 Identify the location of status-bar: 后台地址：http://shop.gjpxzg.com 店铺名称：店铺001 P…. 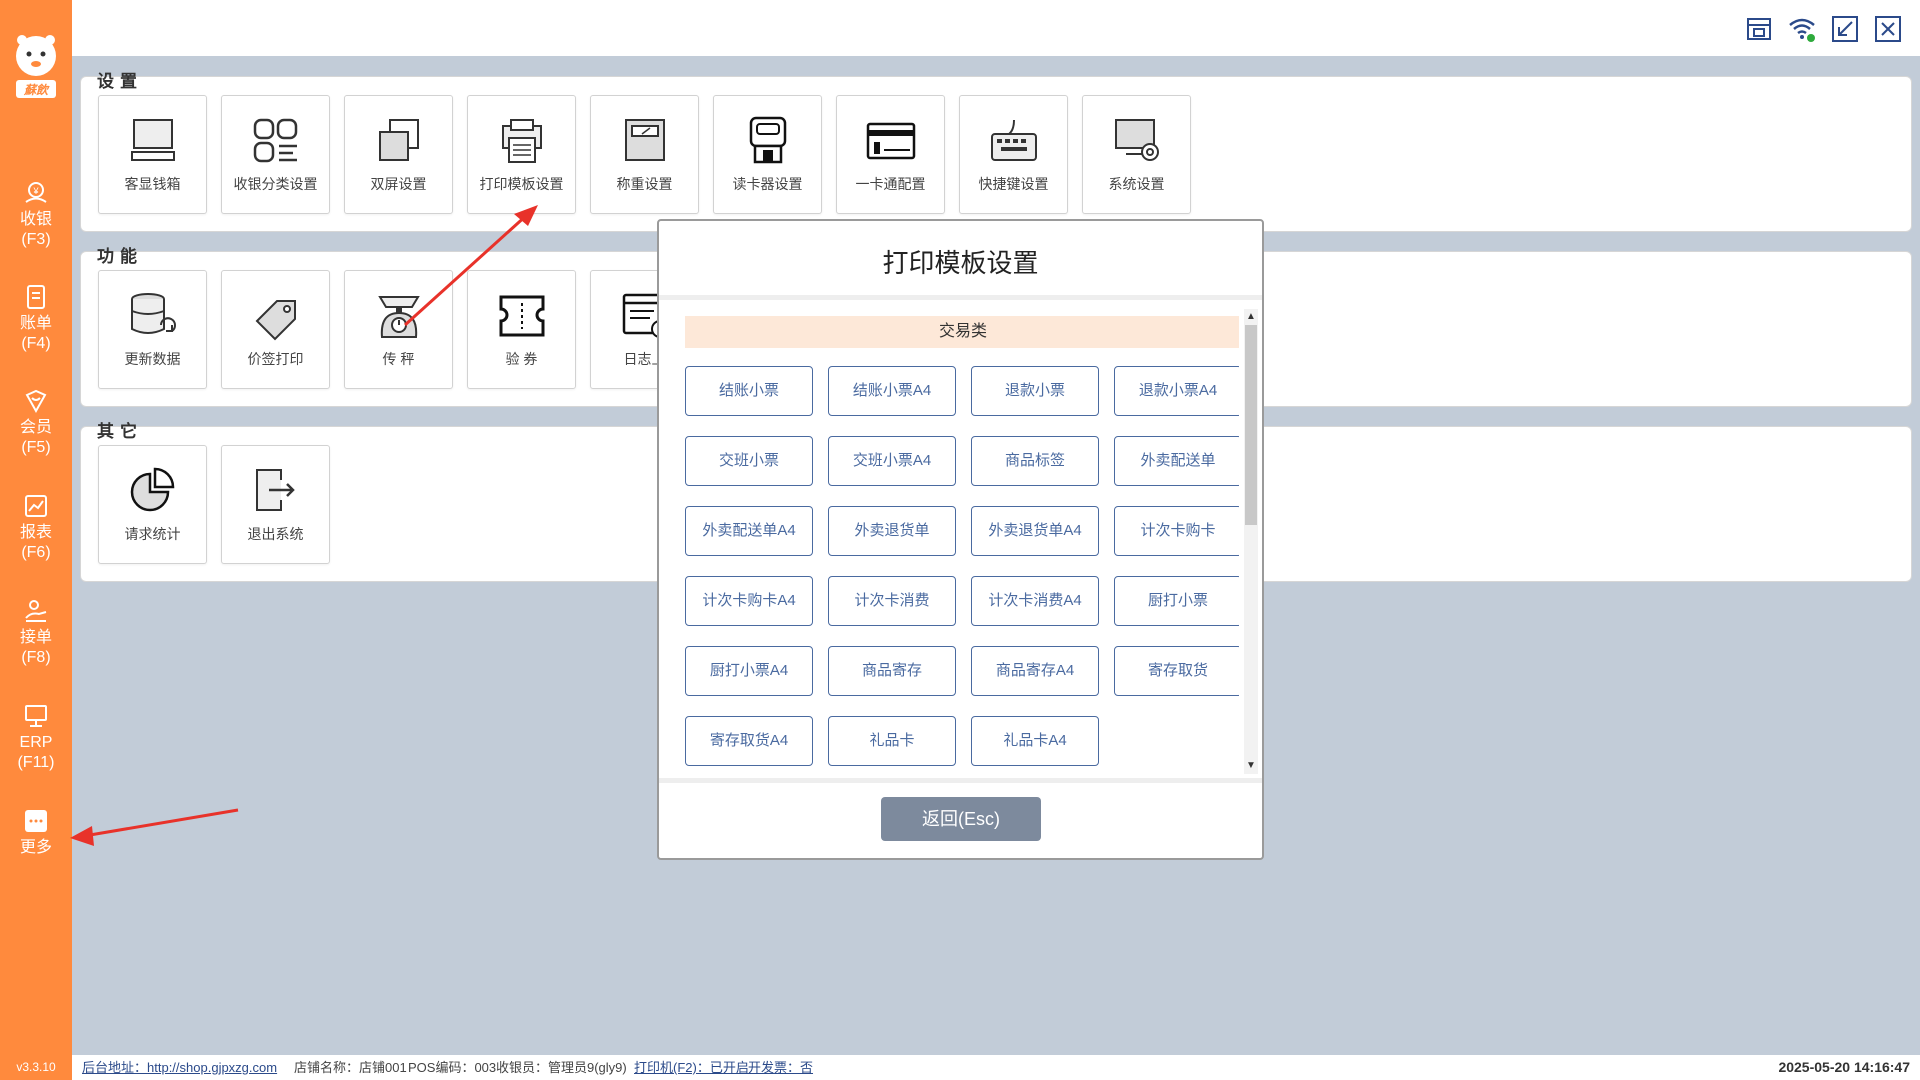
(996, 1067).